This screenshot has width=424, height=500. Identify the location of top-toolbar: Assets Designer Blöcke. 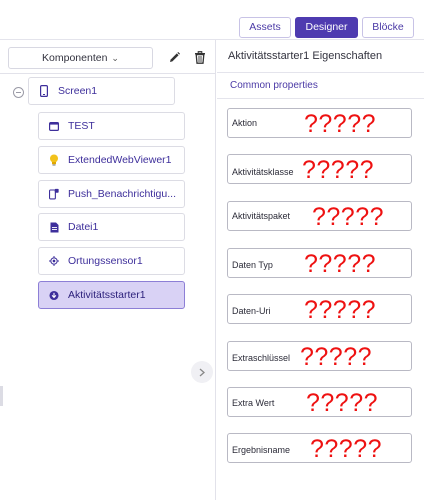
(212, 20).